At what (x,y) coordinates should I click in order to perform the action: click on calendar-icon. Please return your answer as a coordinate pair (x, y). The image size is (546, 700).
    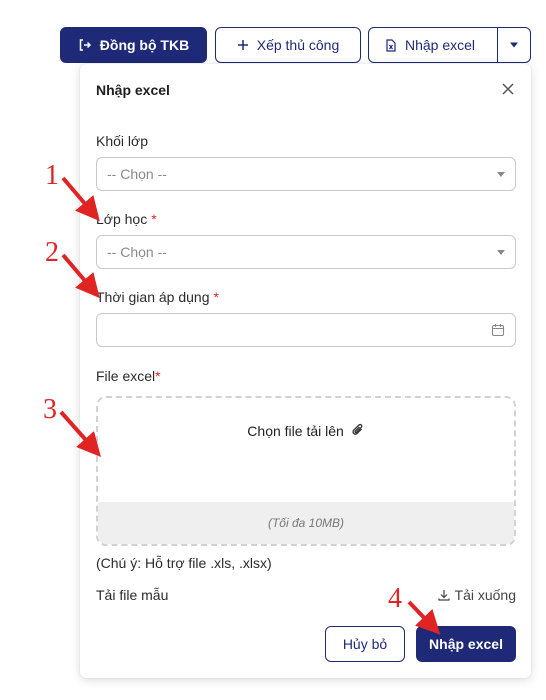
    Looking at the image, I should click on (498, 330).